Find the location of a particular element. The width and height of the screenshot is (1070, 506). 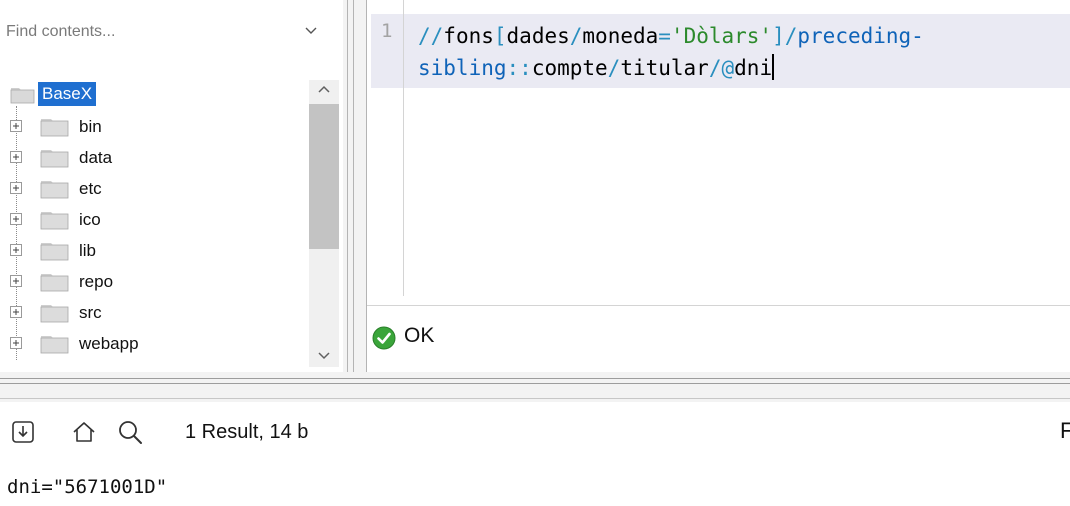

text-caret is located at coordinates (773, 67).